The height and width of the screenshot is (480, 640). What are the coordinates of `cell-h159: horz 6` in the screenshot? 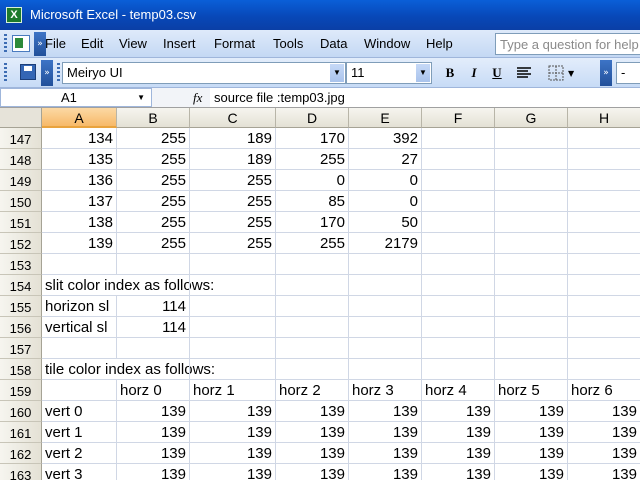 It's located at (604, 390).